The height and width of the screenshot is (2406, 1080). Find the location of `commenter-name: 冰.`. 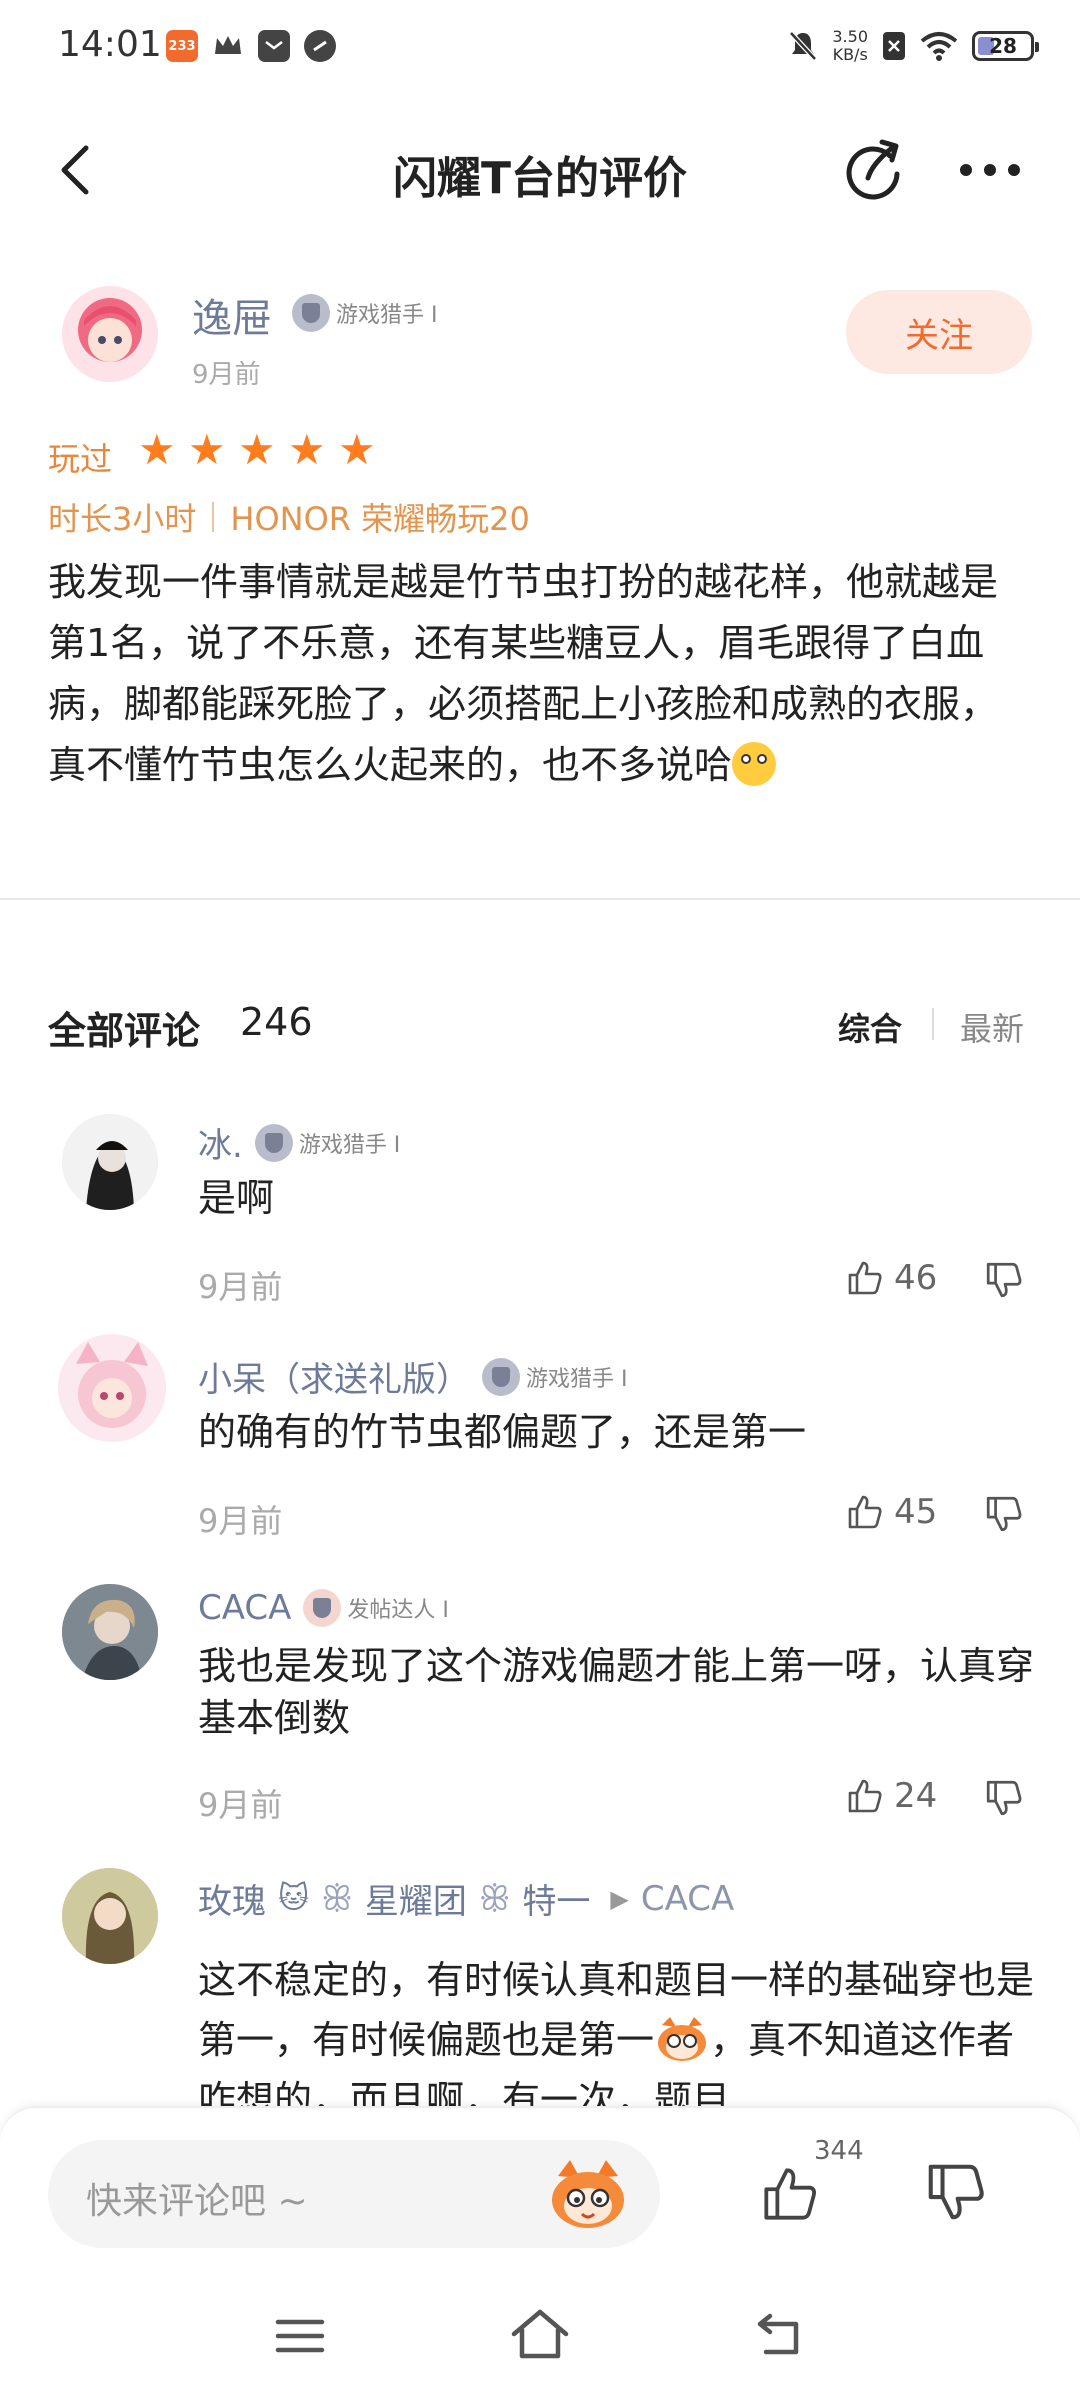

commenter-name: 冰. is located at coordinates (220, 1142).